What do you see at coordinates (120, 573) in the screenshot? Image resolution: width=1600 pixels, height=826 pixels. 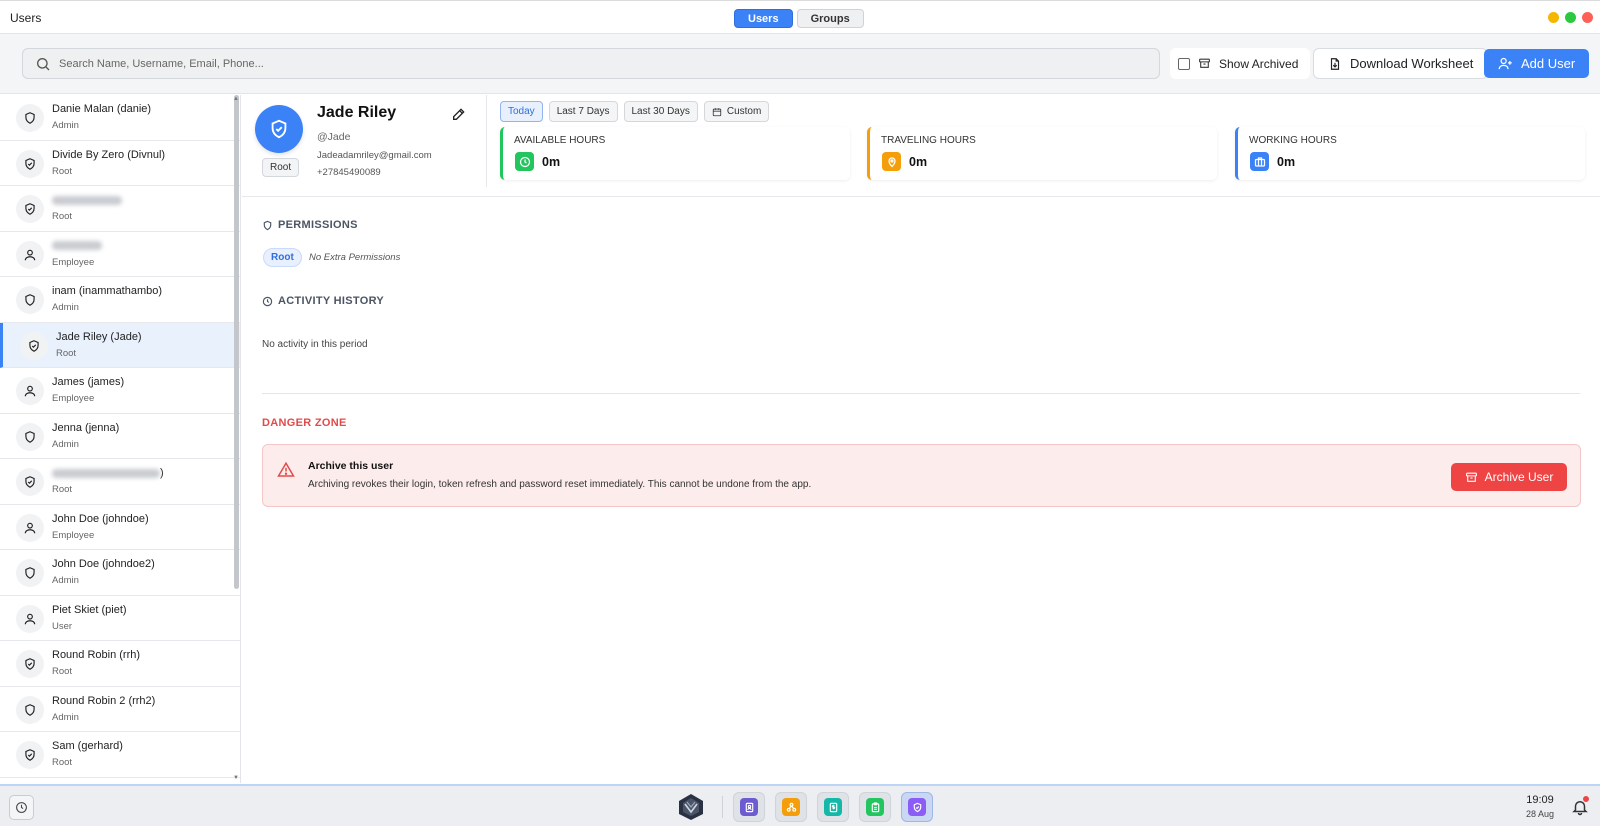 I see `user-list-item: John Doe (johndoe2) Admin` at bounding box center [120, 573].